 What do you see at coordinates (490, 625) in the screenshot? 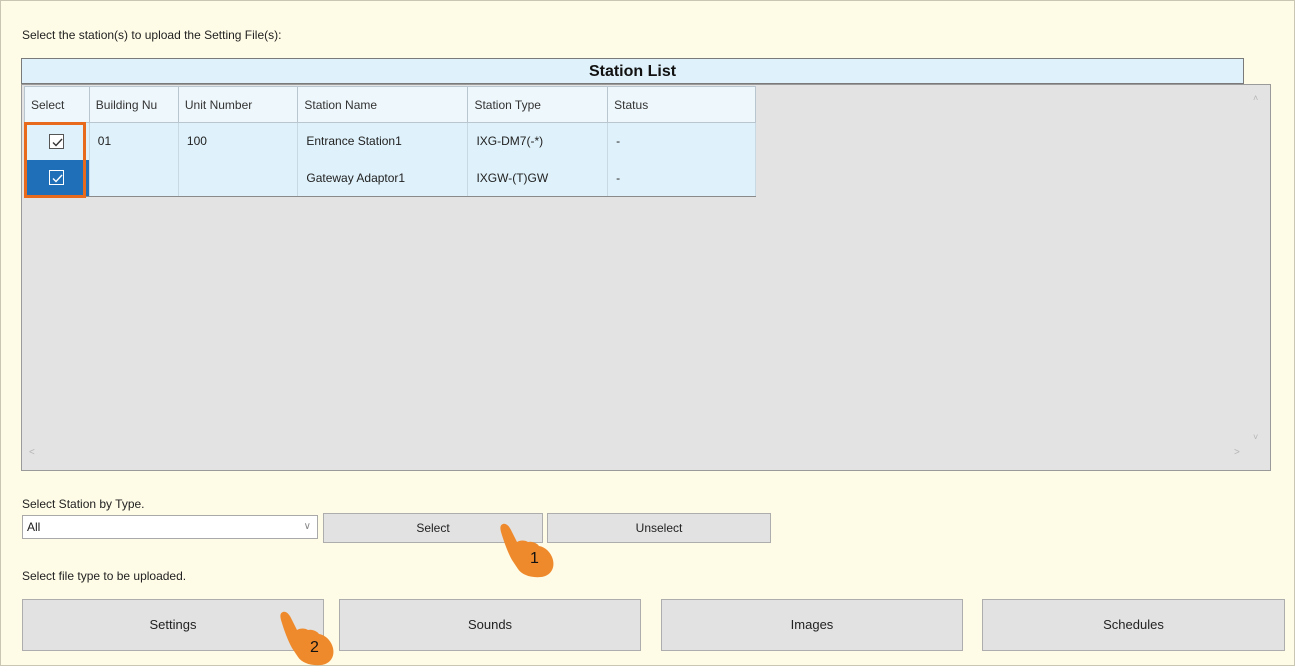
I see `sounds-button: Sounds` at bounding box center [490, 625].